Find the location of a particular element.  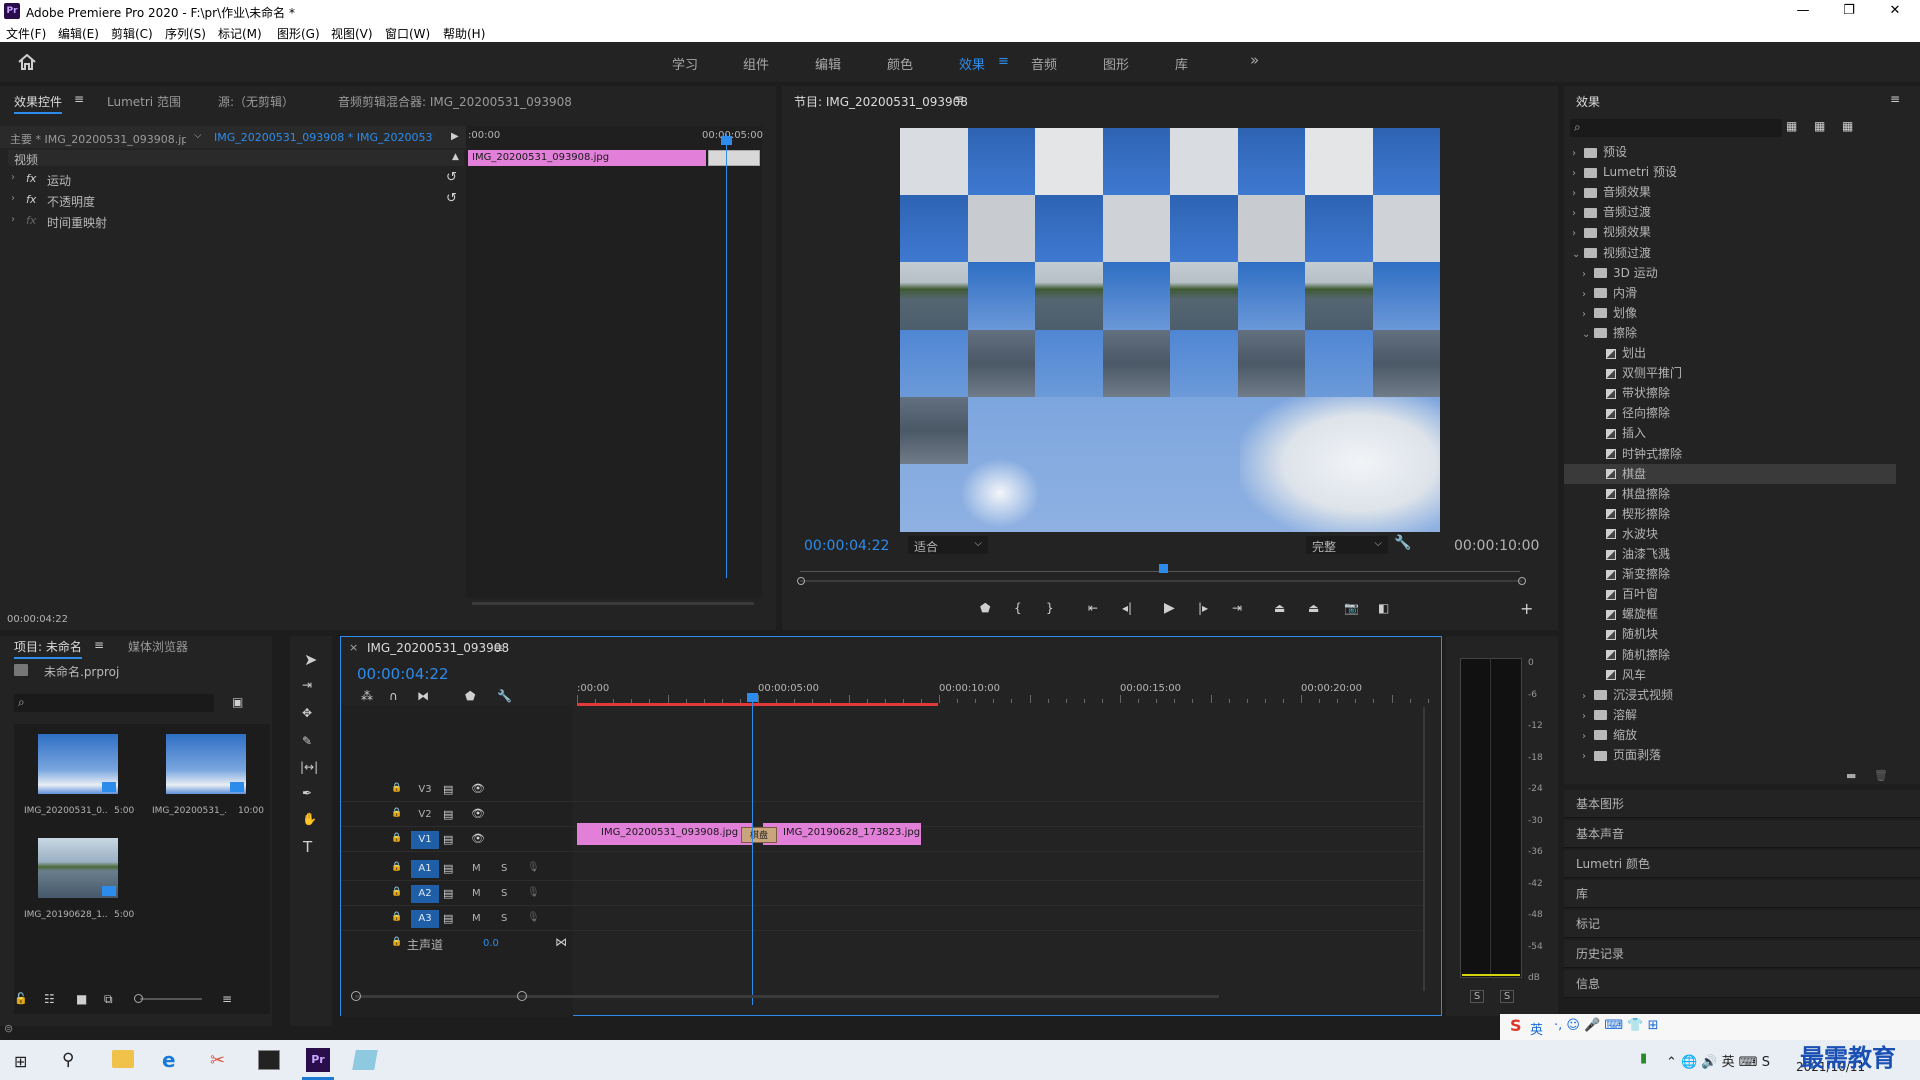

wipe-effect-13: 螺旋框 is located at coordinates (1730, 614).